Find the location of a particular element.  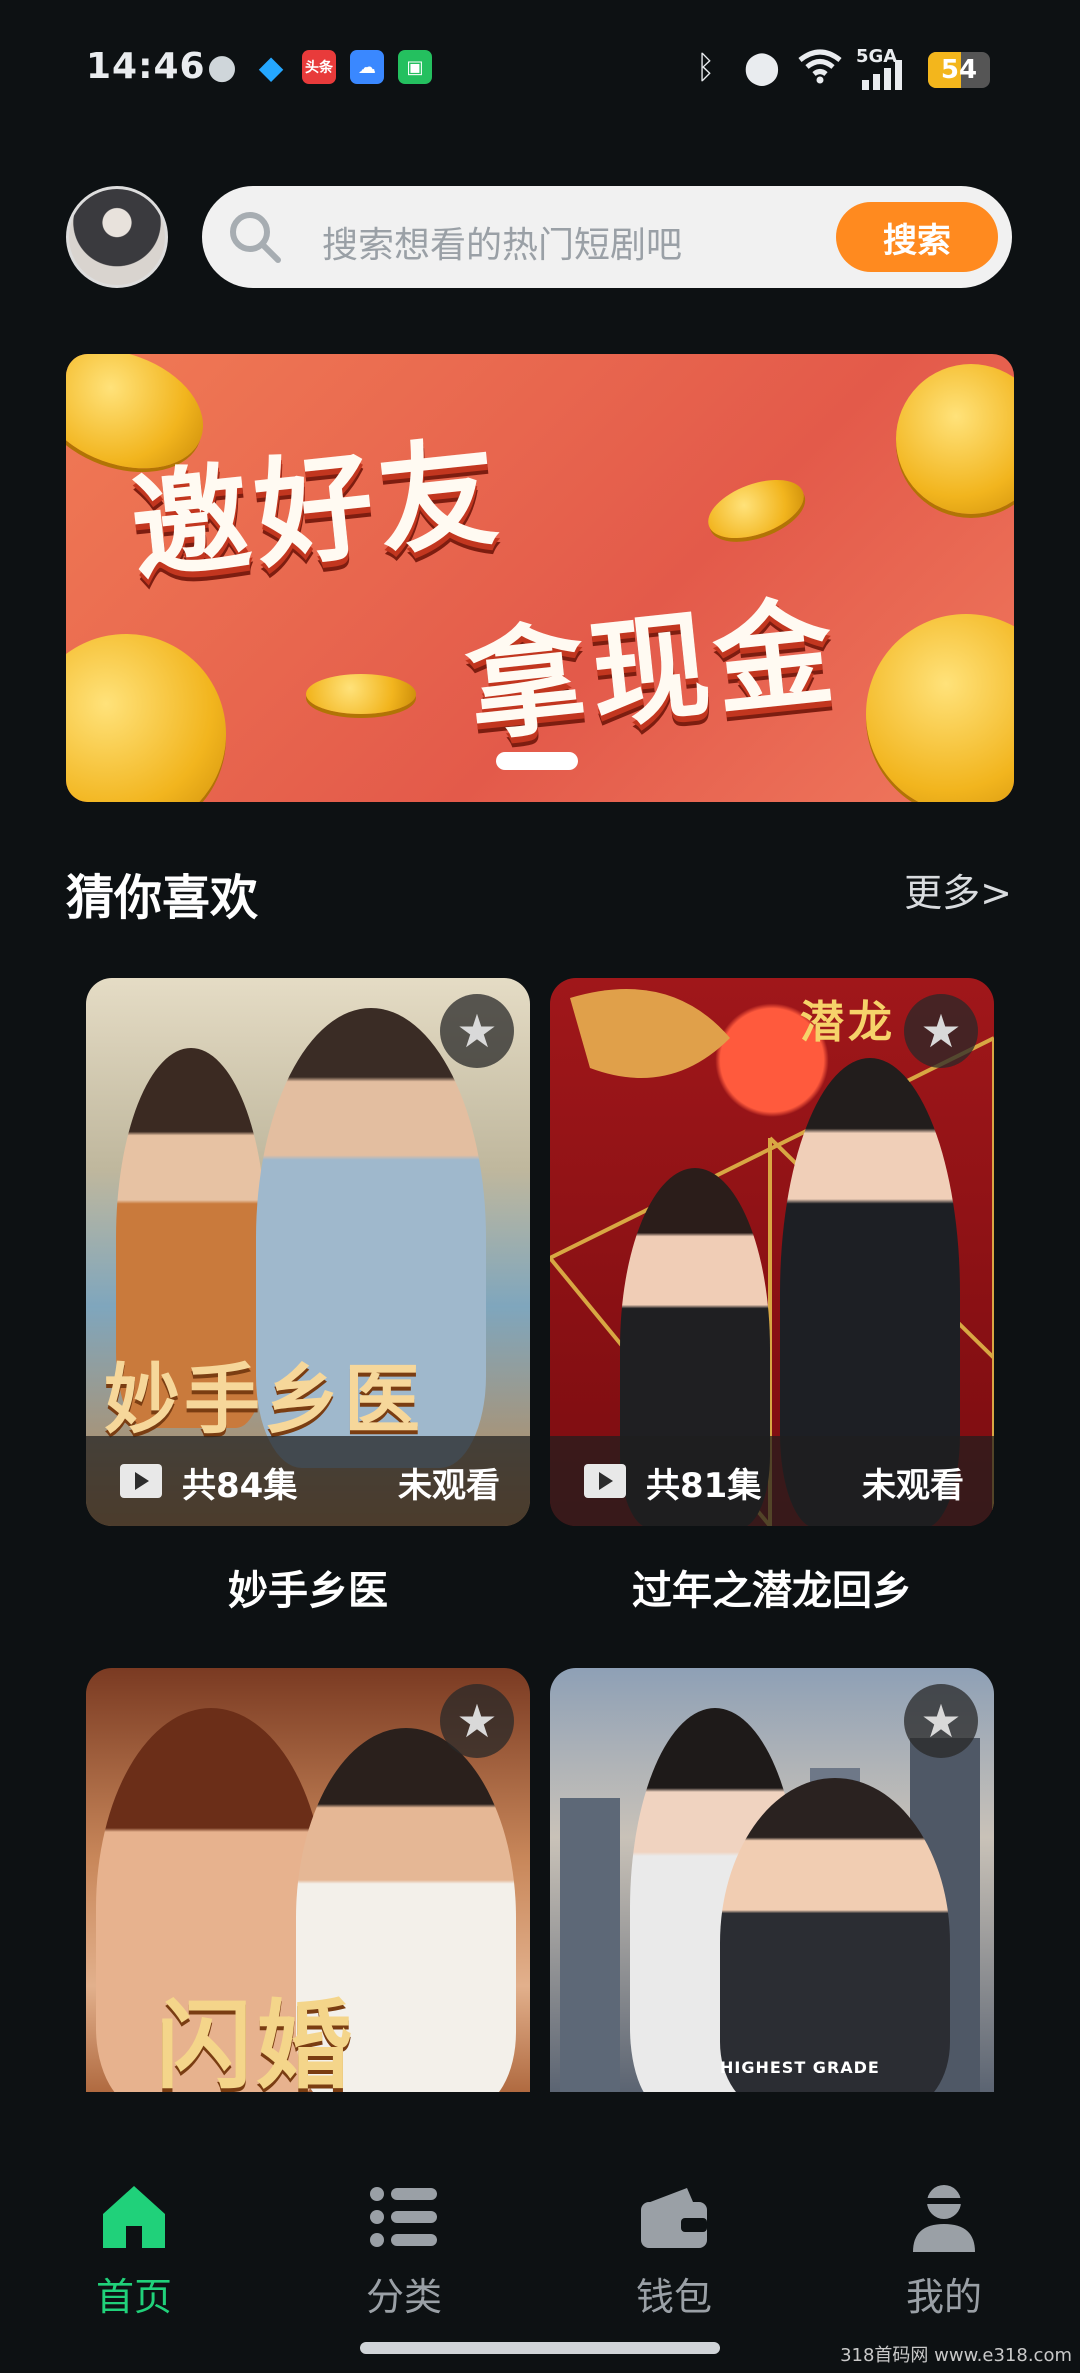

episode-info-bar: 共84集 未观看 is located at coordinates (308, 1481).